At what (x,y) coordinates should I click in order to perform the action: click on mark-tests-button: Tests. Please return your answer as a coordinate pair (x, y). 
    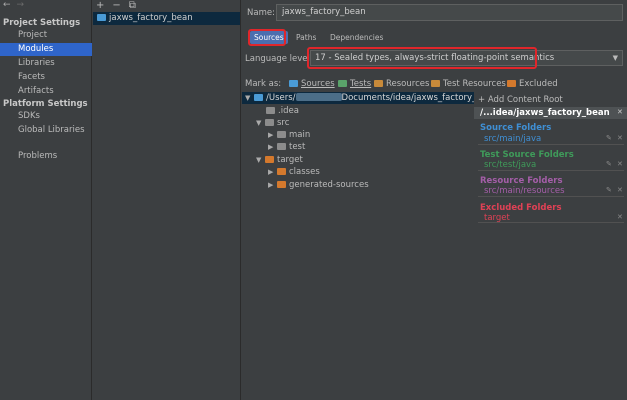
    Looking at the image, I should click on (354, 84).